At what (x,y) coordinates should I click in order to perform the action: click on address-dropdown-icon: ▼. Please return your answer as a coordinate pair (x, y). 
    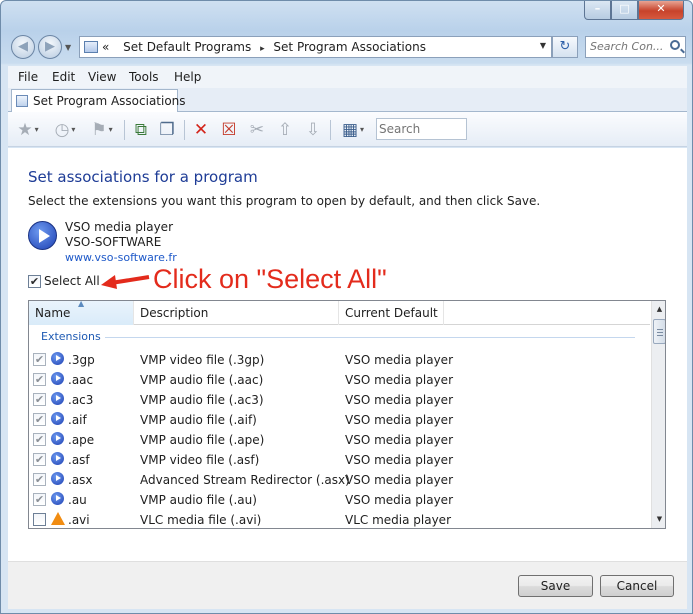
    Looking at the image, I should click on (543, 45).